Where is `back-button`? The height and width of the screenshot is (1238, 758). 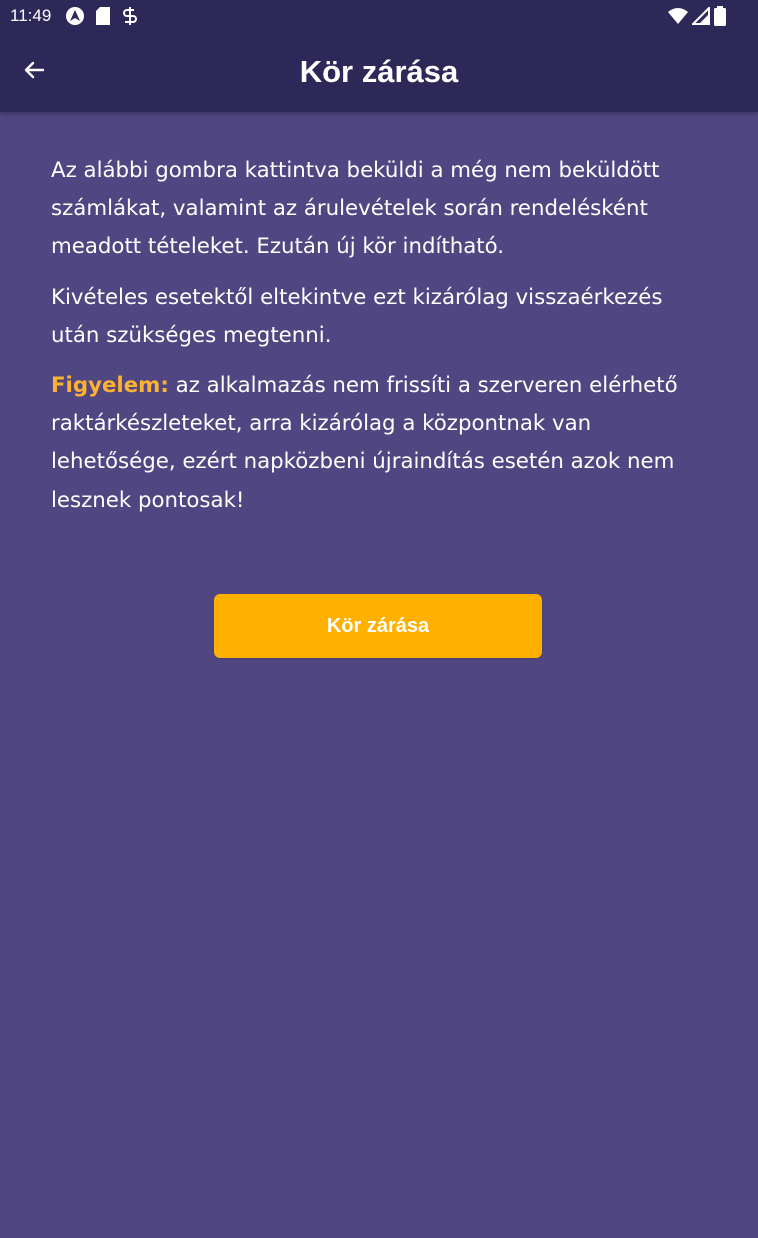 back-button is located at coordinates (34, 72).